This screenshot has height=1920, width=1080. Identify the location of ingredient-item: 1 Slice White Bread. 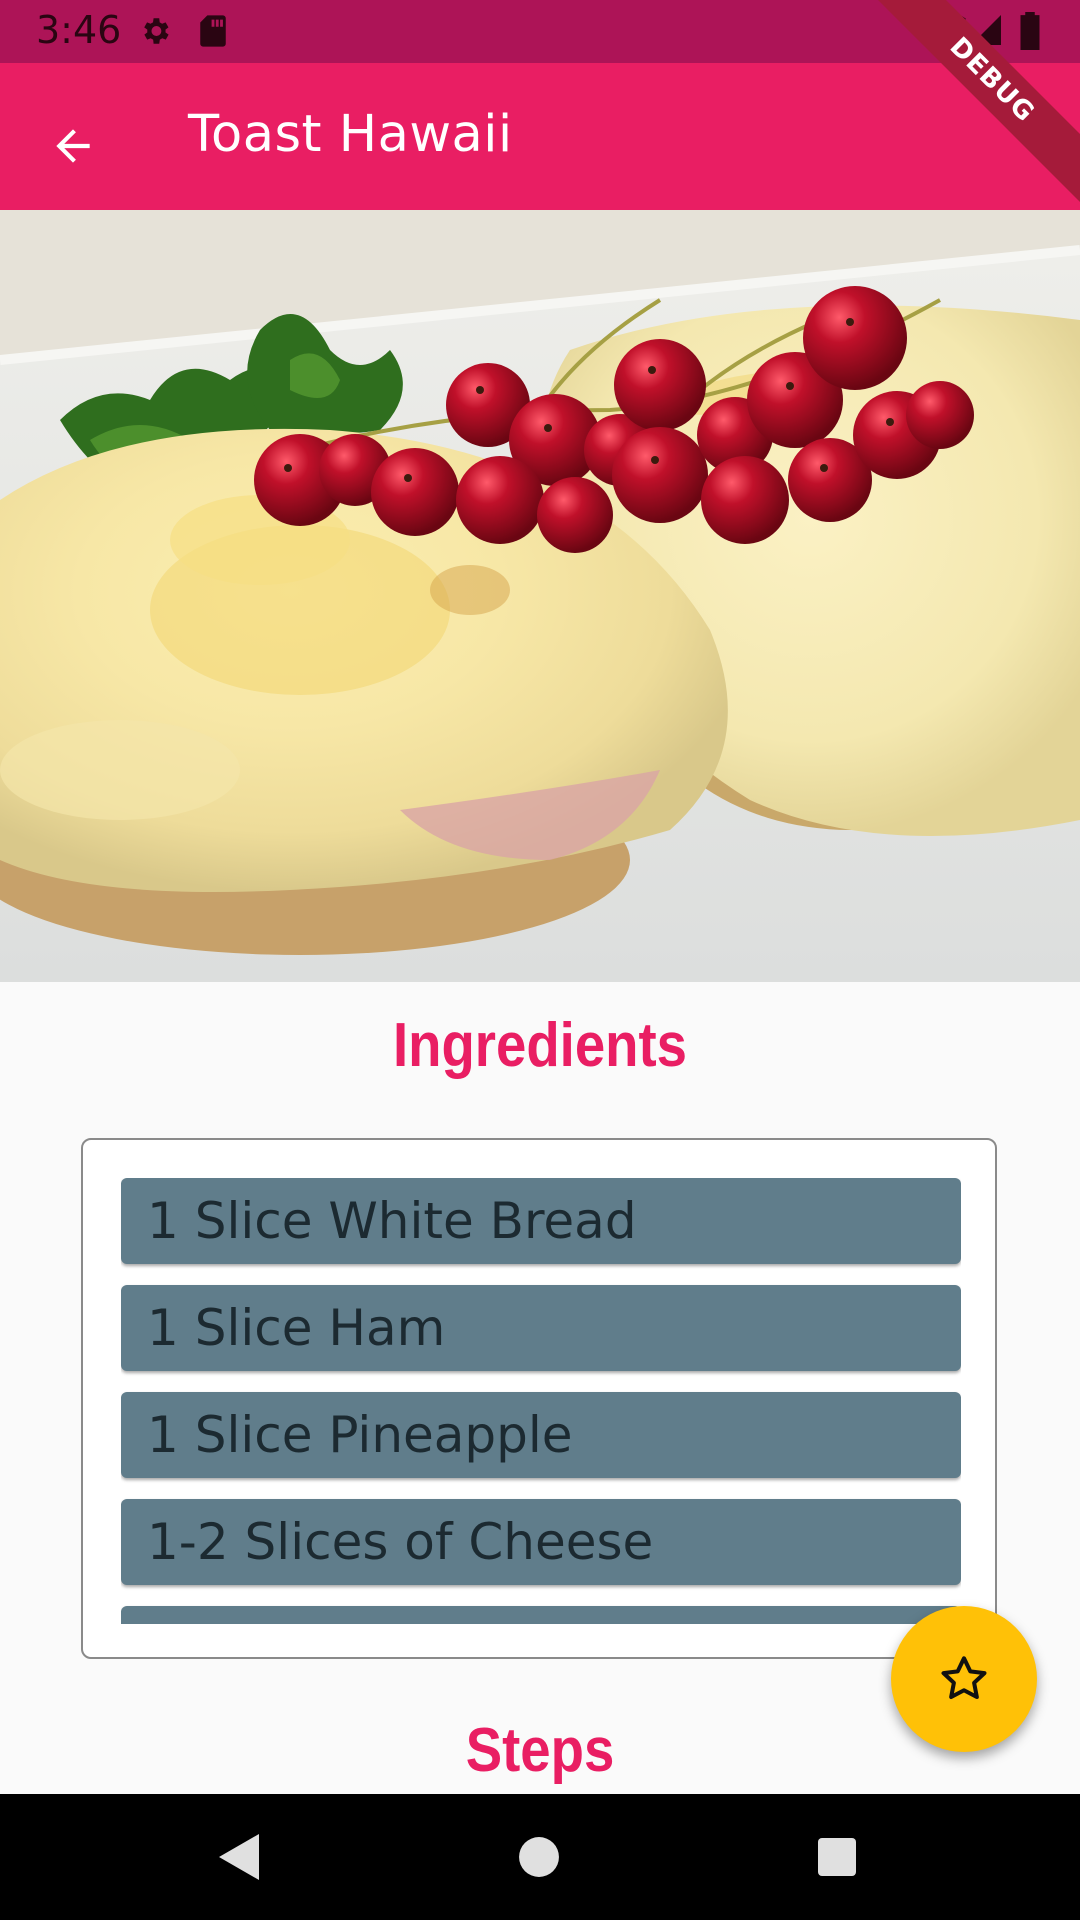
(541, 1221).